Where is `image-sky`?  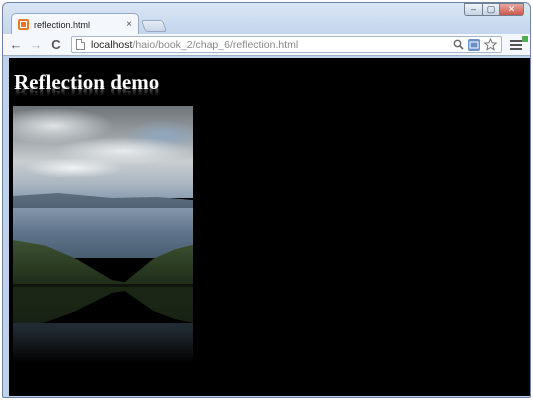 image-sky is located at coordinates (103, 152).